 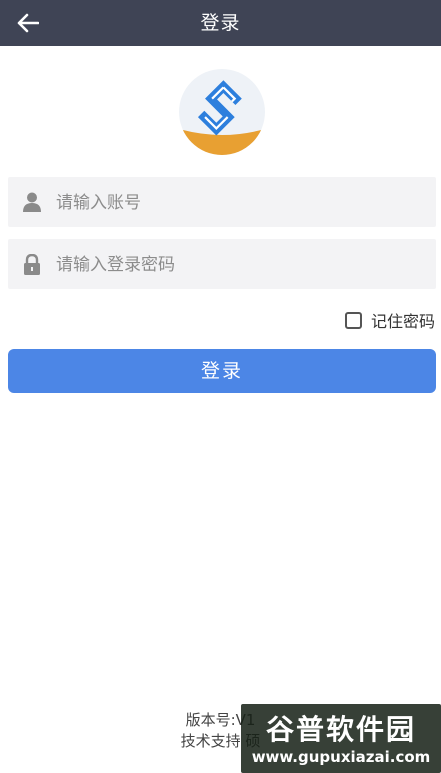 I want to click on user-icon, so click(x=32, y=202).